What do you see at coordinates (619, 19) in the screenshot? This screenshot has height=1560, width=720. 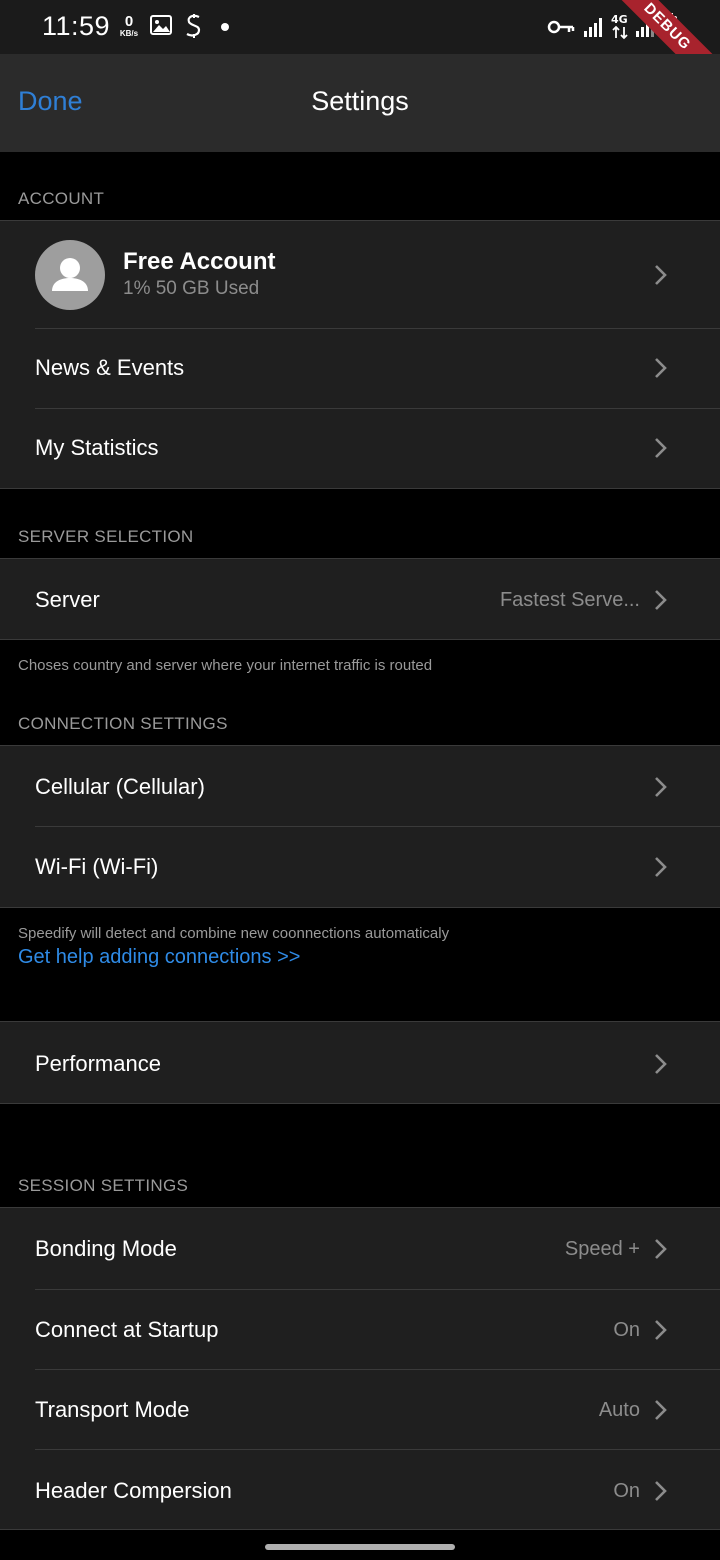 I see `svg-text: 4G` at bounding box center [619, 19].